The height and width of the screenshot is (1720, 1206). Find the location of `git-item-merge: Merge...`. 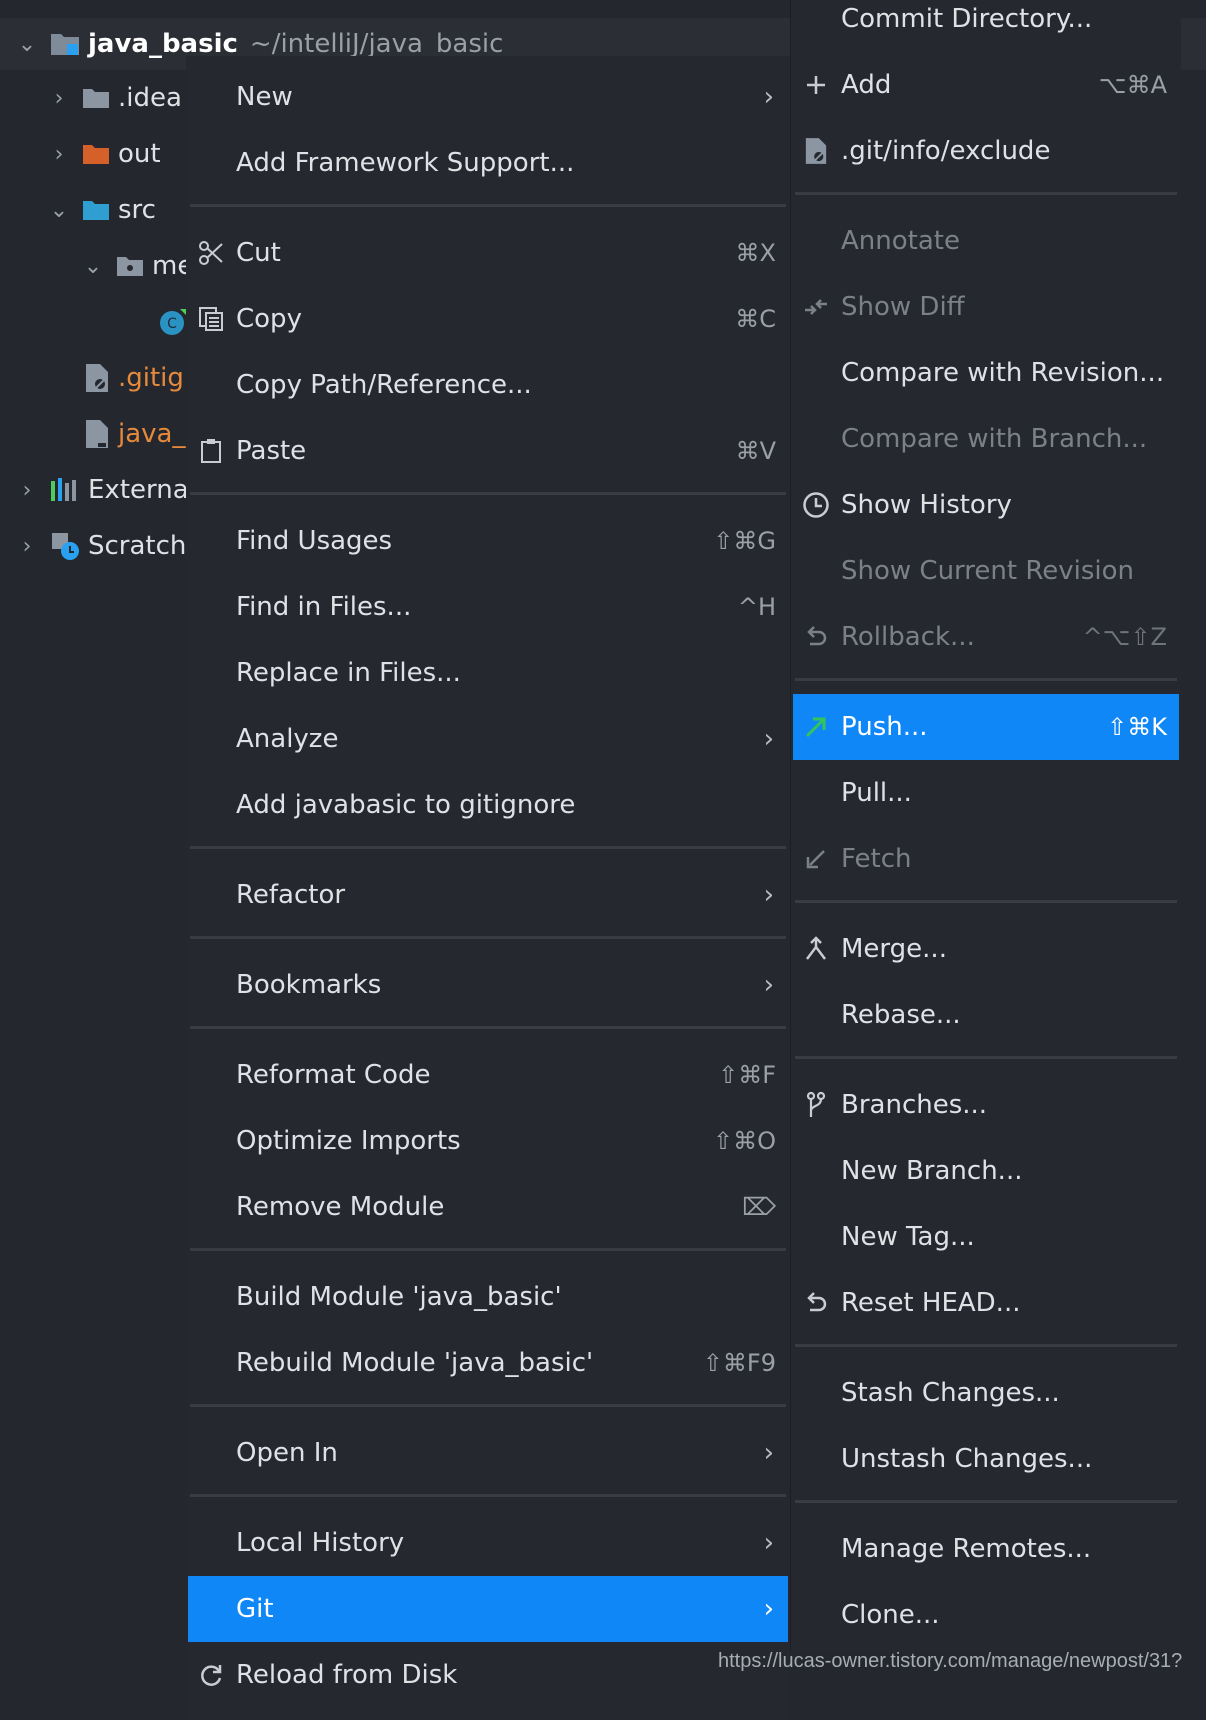

git-item-merge: Merge... is located at coordinates (986, 949).